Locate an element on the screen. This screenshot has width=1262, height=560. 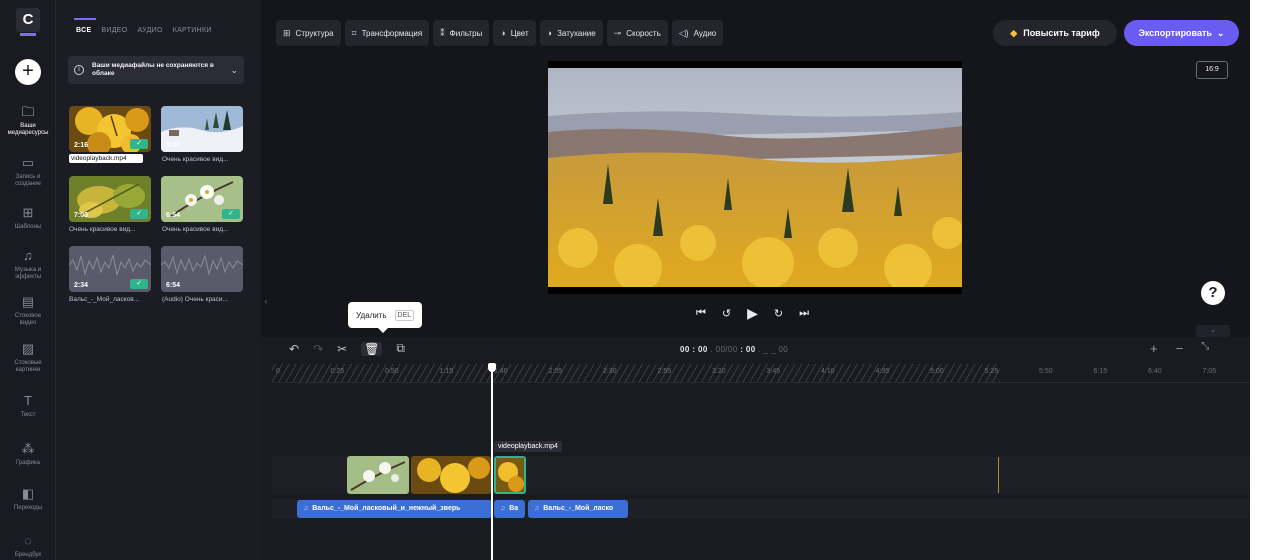
rail-item-music: ♫ Музыка и эффекты is located at coordinates (28, 264).